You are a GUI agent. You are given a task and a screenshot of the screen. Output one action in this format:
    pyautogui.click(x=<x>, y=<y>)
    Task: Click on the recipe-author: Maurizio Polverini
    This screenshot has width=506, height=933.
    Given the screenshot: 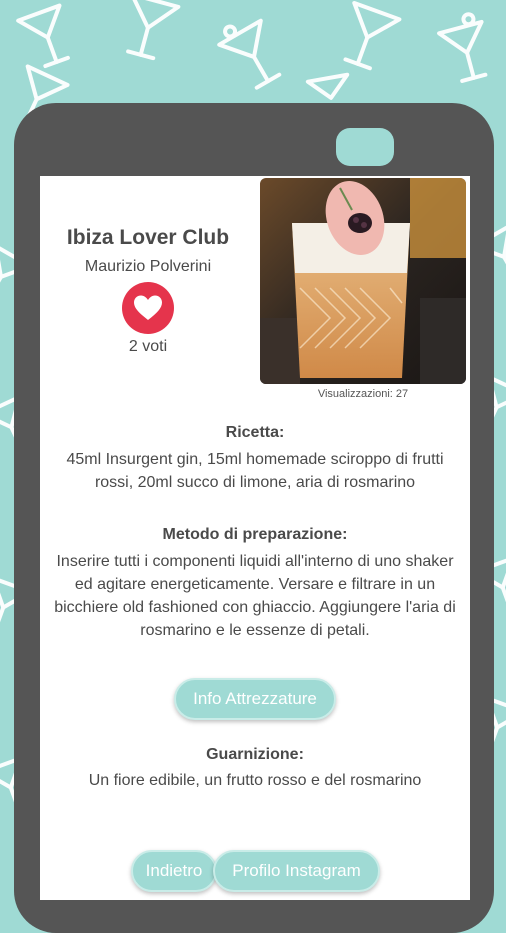 What is the action you would take?
    pyautogui.click(x=148, y=266)
    